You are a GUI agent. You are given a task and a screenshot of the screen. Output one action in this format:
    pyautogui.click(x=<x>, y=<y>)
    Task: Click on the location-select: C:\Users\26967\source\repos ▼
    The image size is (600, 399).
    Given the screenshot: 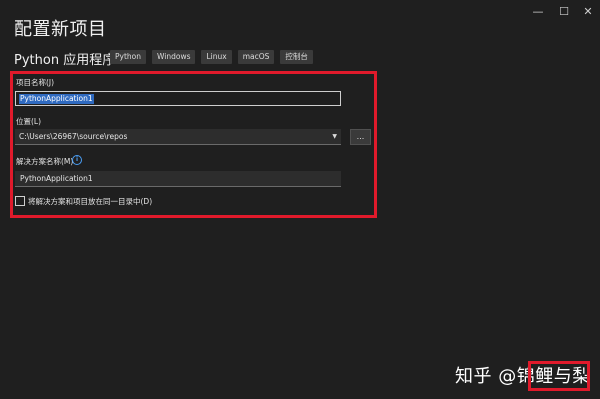 What is the action you would take?
    pyautogui.click(x=178, y=137)
    